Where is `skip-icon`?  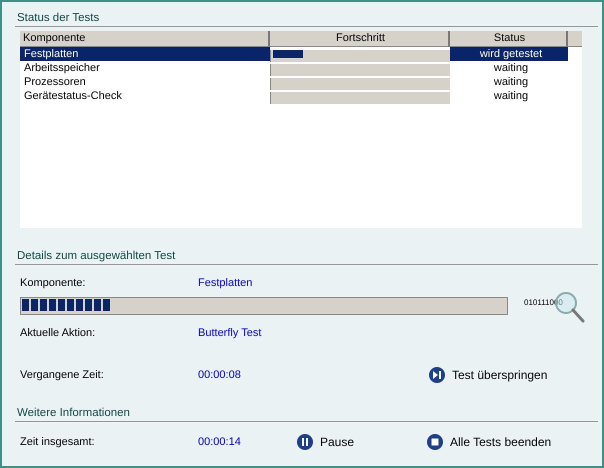 skip-icon is located at coordinates (437, 375).